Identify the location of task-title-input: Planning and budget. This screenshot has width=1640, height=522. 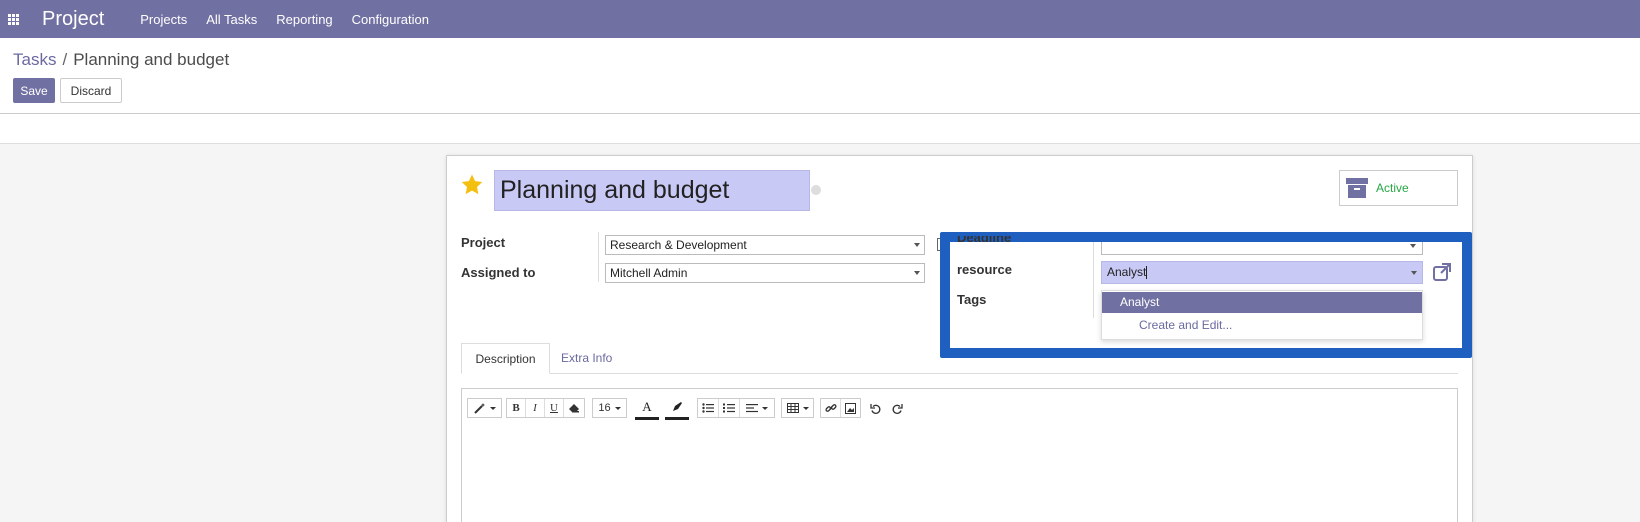
(652, 190).